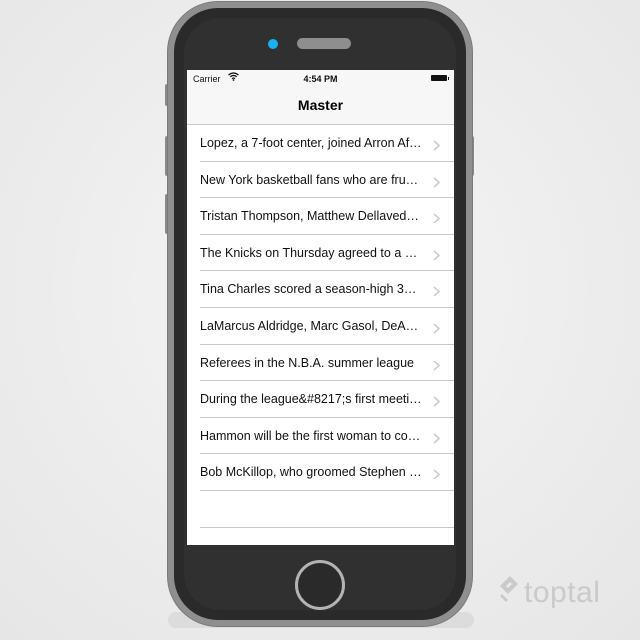 This screenshot has width=640, height=640. What do you see at coordinates (311, 216) in the screenshot?
I see `list-item-label: Tristan Thompson, Matthew Dellavedova` at bounding box center [311, 216].